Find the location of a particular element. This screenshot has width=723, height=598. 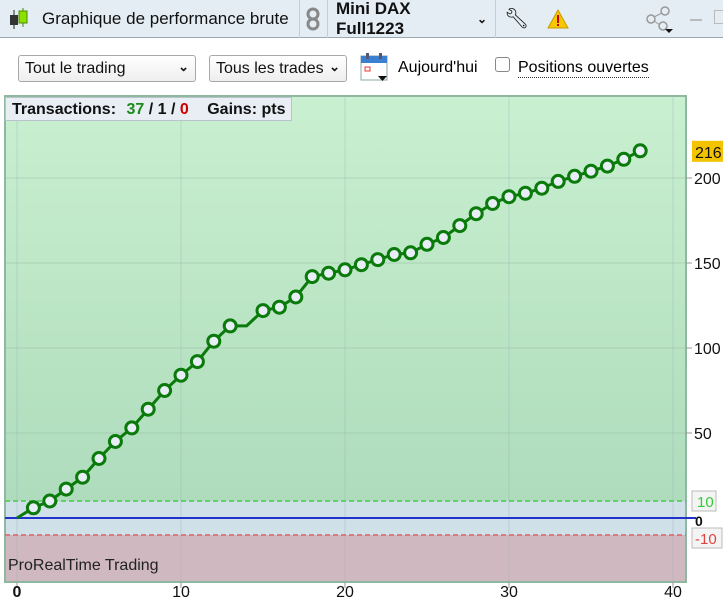

y-tick-label: 150 is located at coordinates (707, 264).